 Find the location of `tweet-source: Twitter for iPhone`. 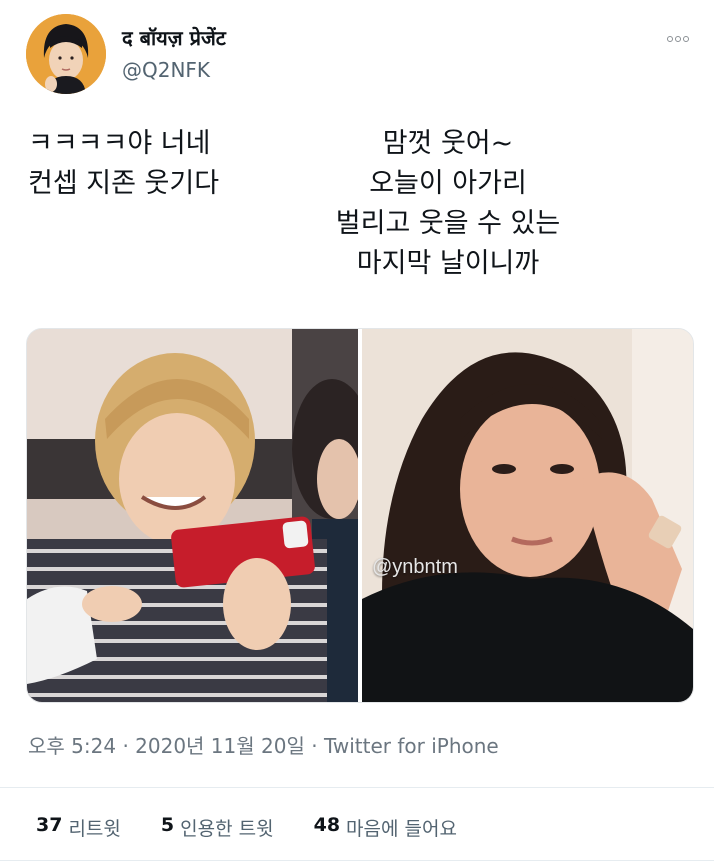

tweet-source: Twitter for iPhone is located at coordinates (411, 746).